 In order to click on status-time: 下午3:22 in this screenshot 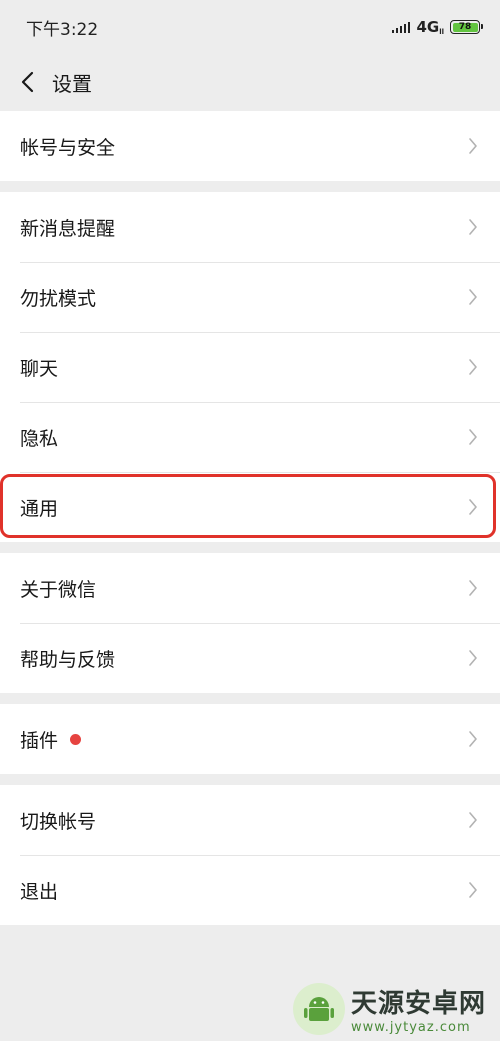, I will do `click(62, 29)`.